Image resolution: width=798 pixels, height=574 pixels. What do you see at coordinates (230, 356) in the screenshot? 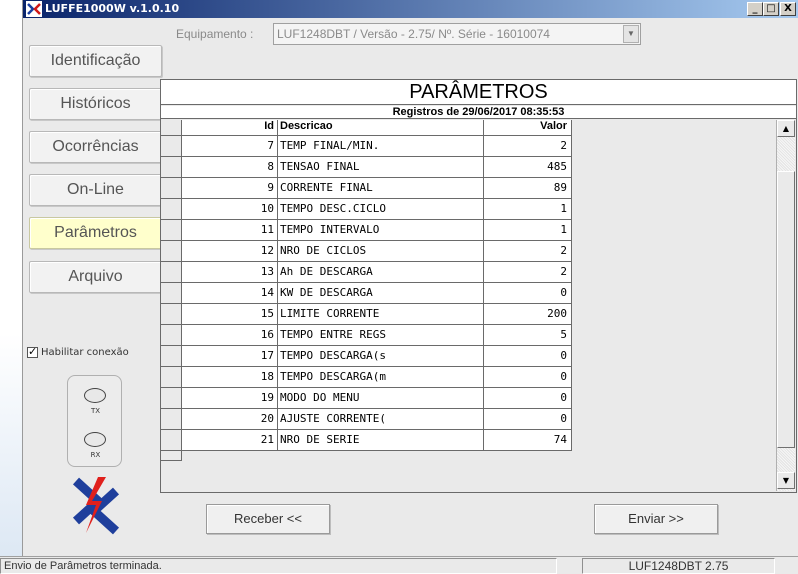
I see `row-id-cell: 17` at bounding box center [230, 356].